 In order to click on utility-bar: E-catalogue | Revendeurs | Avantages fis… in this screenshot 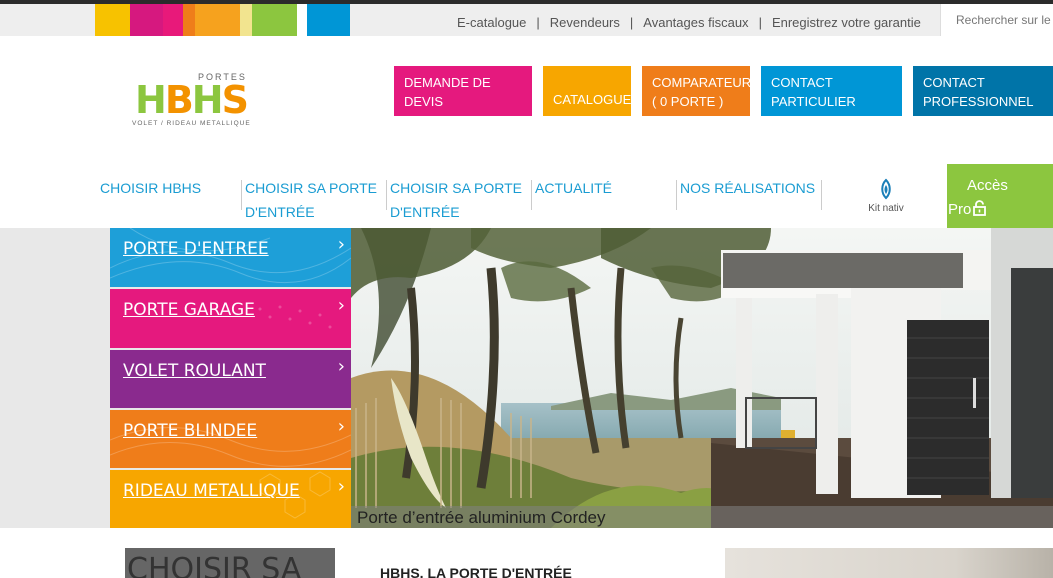, I will do `click(526, 20)`.